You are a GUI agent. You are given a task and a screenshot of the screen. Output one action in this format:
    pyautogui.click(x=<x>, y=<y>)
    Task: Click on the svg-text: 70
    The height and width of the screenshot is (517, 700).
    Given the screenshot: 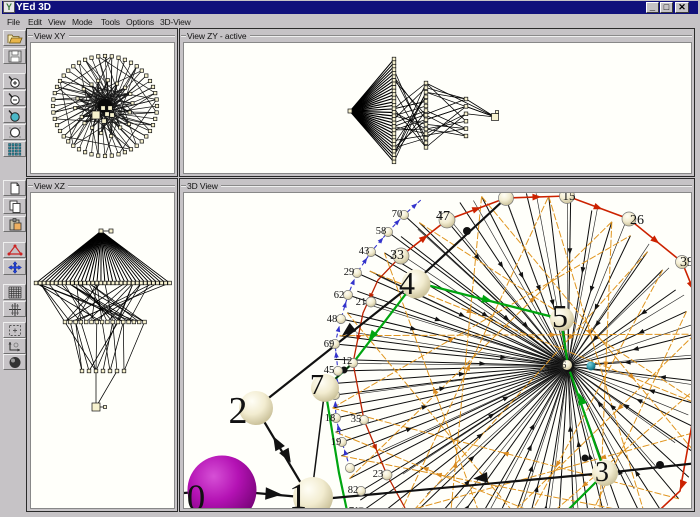 What is the action you would take?
    pyautogui.click(x=397, y=214)
    